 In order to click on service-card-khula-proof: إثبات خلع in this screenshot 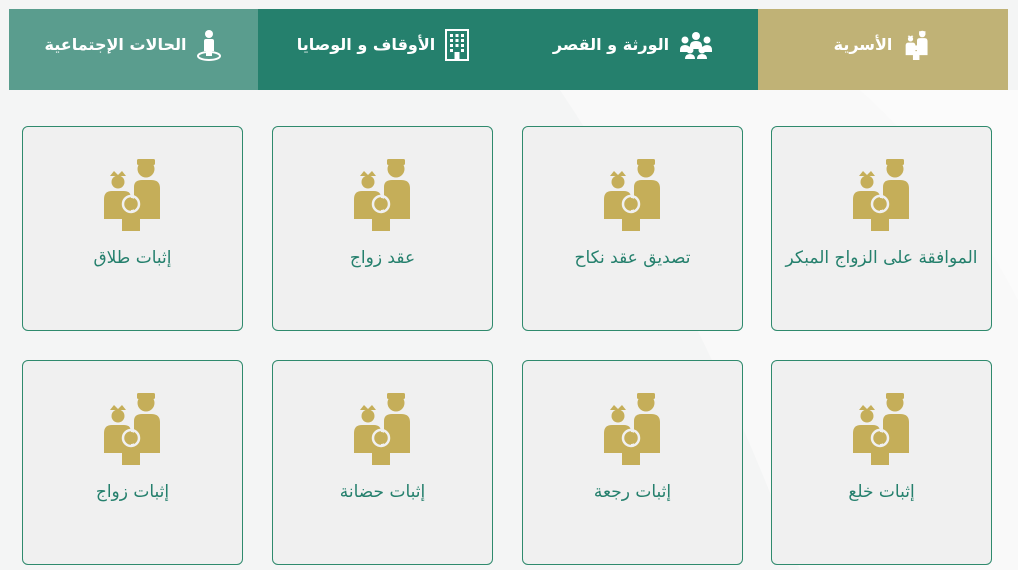, I will do `click(881, 462)`.